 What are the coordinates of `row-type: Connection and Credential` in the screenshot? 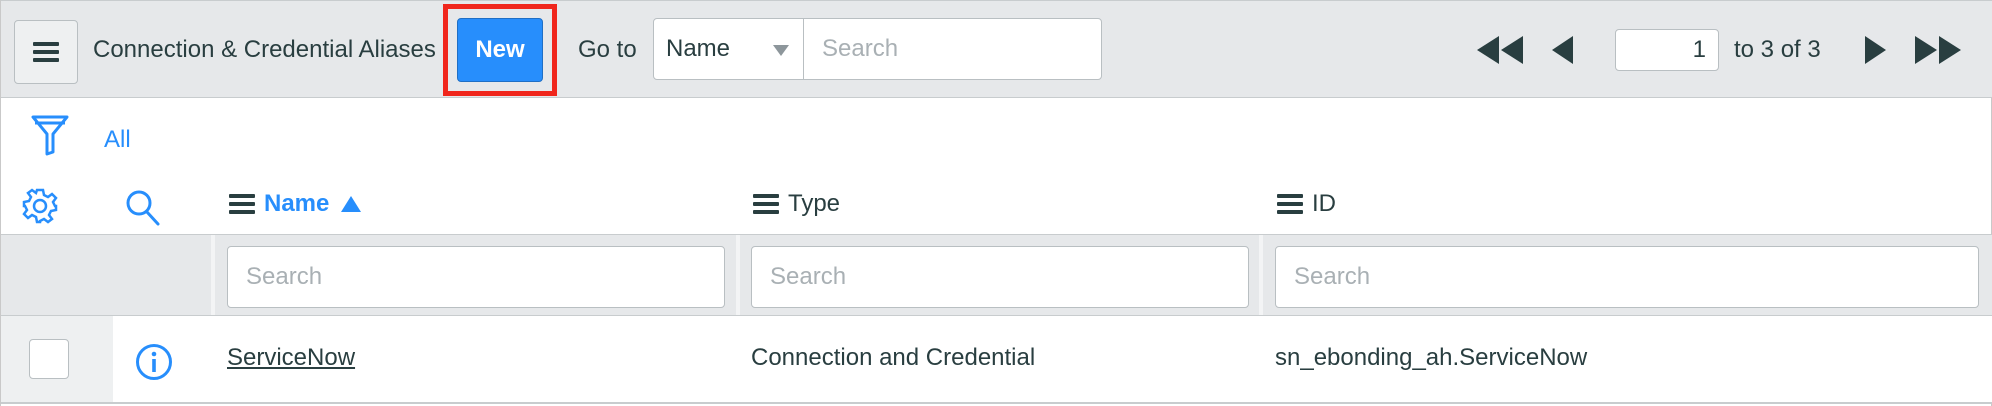 It's located at (893, 357).